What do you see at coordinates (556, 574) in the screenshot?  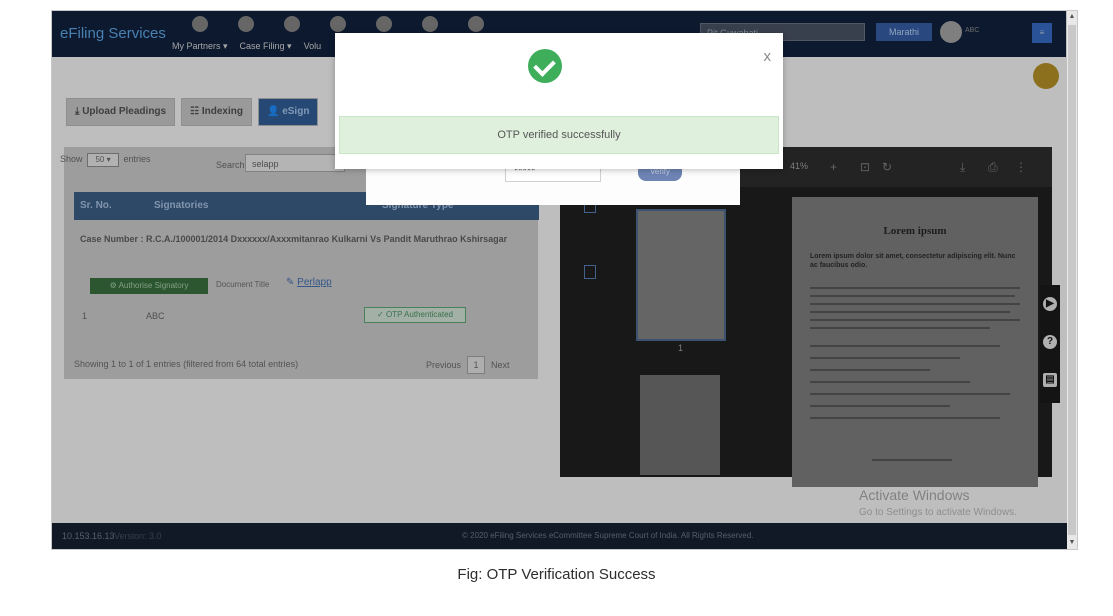 I see `figure-caption: Fig: OTP Verification Success` at bounding box center [556, 574].